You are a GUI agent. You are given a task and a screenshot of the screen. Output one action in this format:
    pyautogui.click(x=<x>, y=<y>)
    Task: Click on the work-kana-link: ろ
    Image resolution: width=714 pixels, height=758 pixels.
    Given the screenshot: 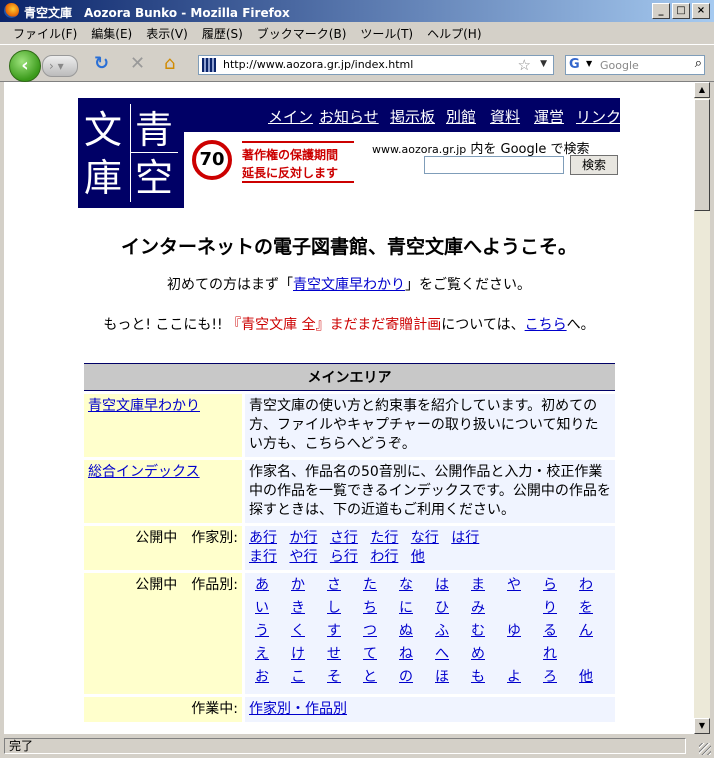 What is the action you would take?
    pyautogui.click(x=547, y=677)
    